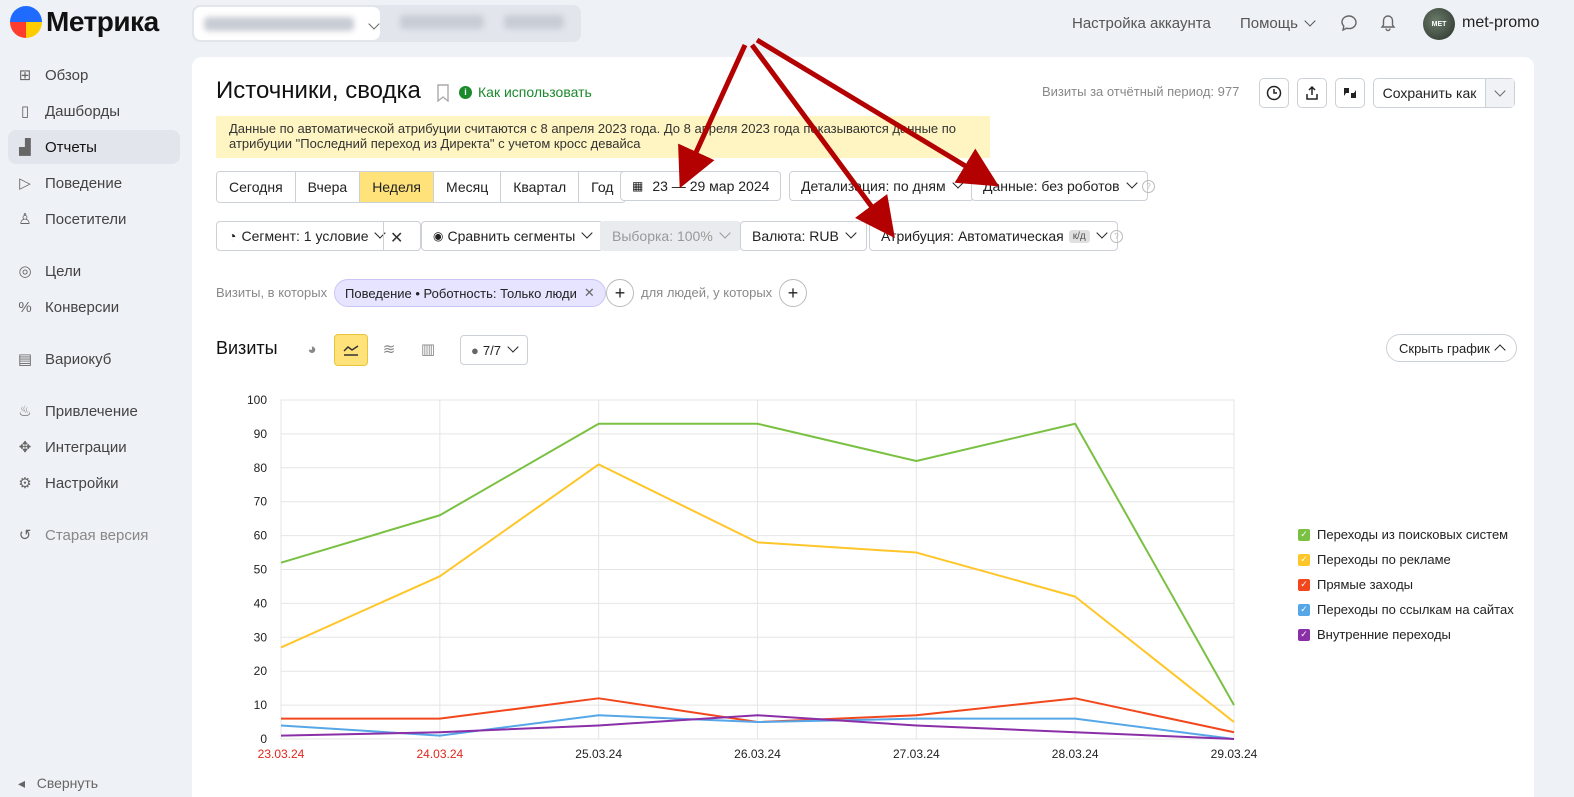 The width and height of the screenshot is (1574, 797). I want to click on sidebar-item-dashboard: ▯ Дашборды, so click(94, 111).